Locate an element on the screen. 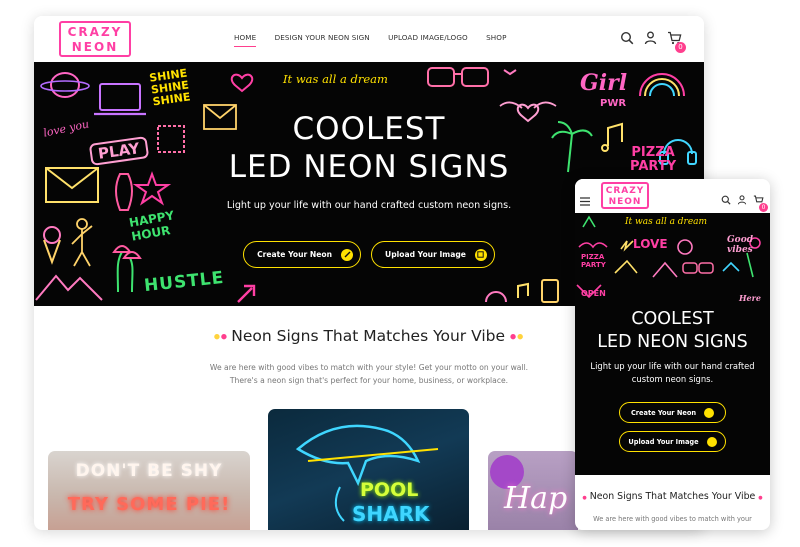 This screenshot has height=547, width=800. hero-title: COOLEST LED NEON SIGNS is located at coordinates (369, 148).